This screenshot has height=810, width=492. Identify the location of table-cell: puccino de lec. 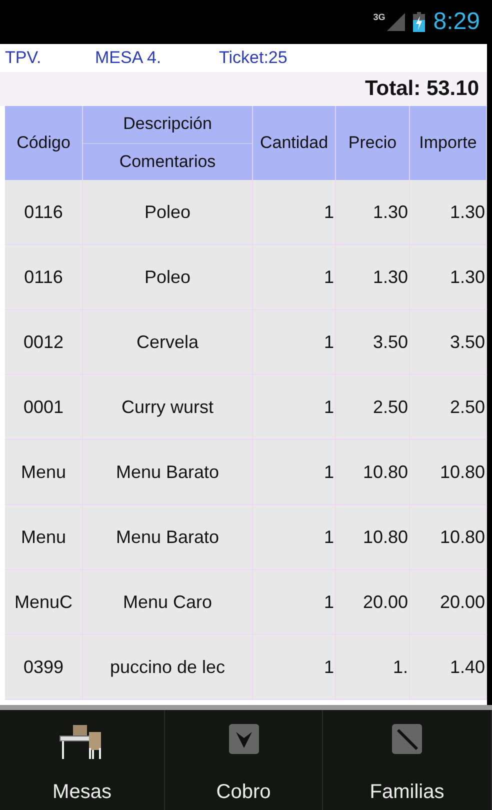
(168, 667).